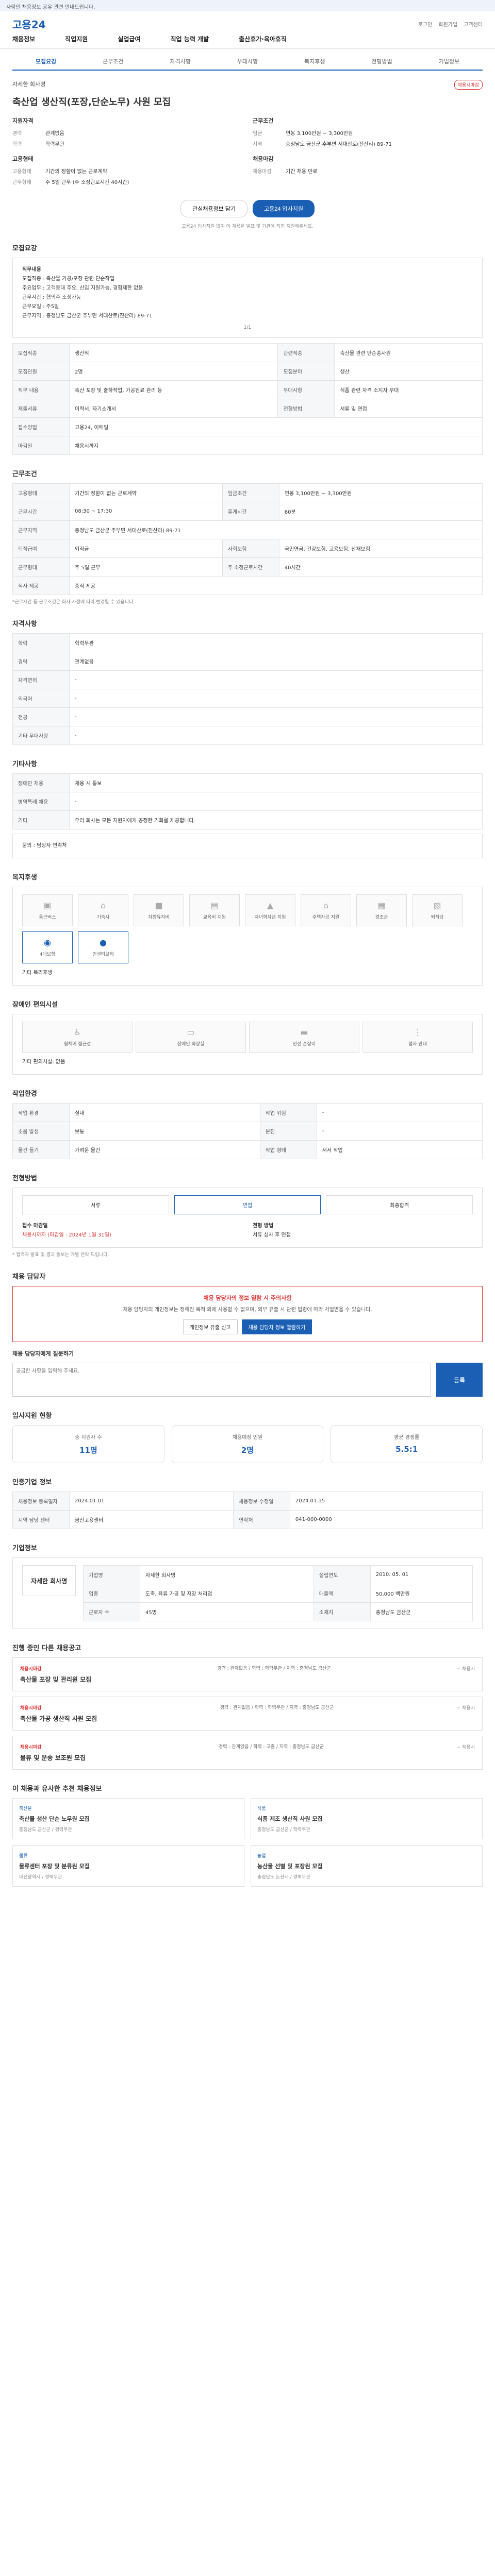 The image size is (495, 2576). Describe the element at coordinates (247, 371) in the screenshot. I see `table-row: 모집인원 2명 모집분야 생산` at that location.